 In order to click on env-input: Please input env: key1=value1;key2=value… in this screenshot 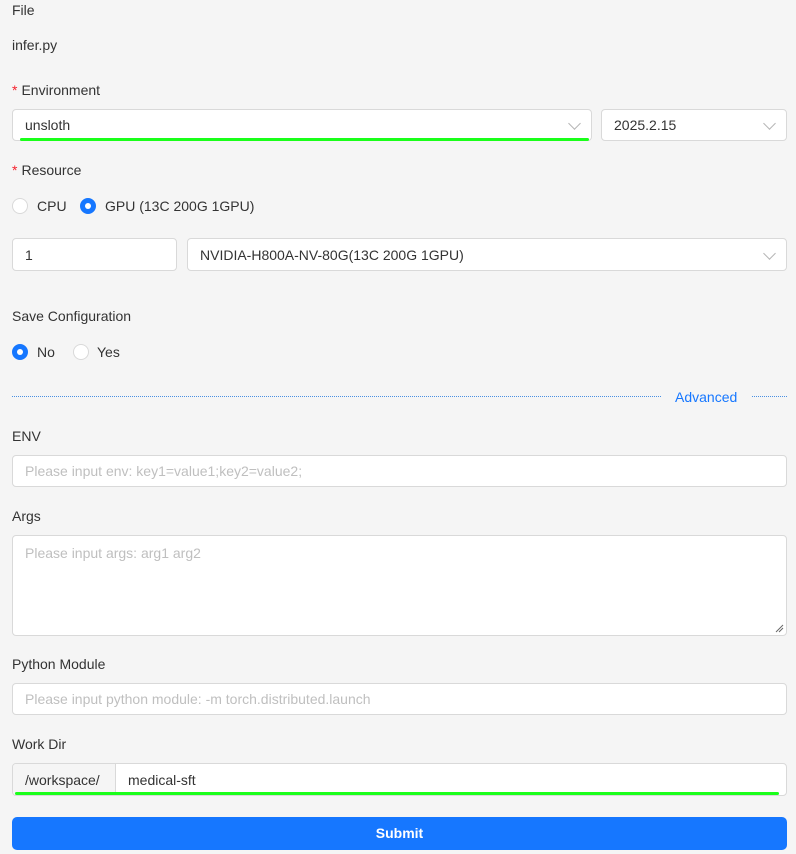, I will do `click(399, 471)`.